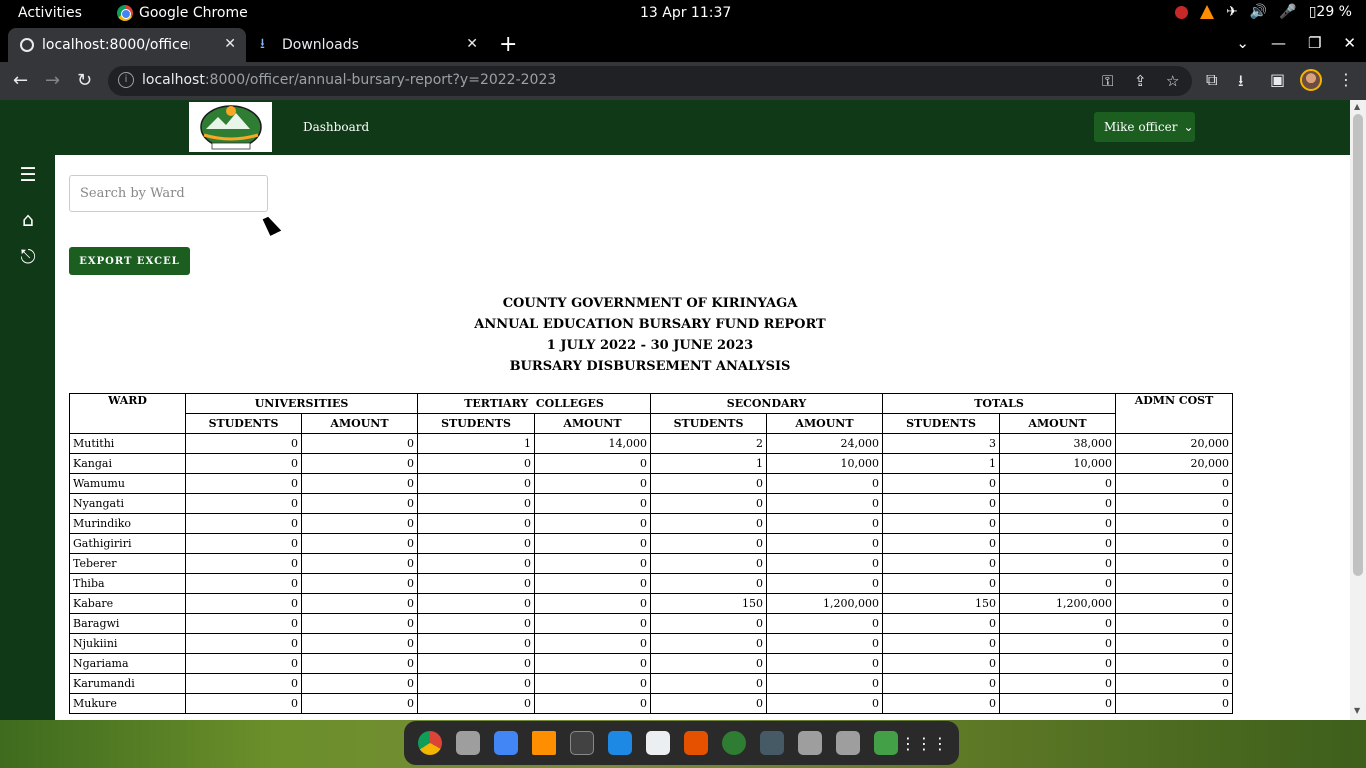 Image resolution: width=1366 pixels, height=768 pixels. Describe the element at coordinates (50, 13) in the screenshot. I see `activities-button: Activities` at that location.